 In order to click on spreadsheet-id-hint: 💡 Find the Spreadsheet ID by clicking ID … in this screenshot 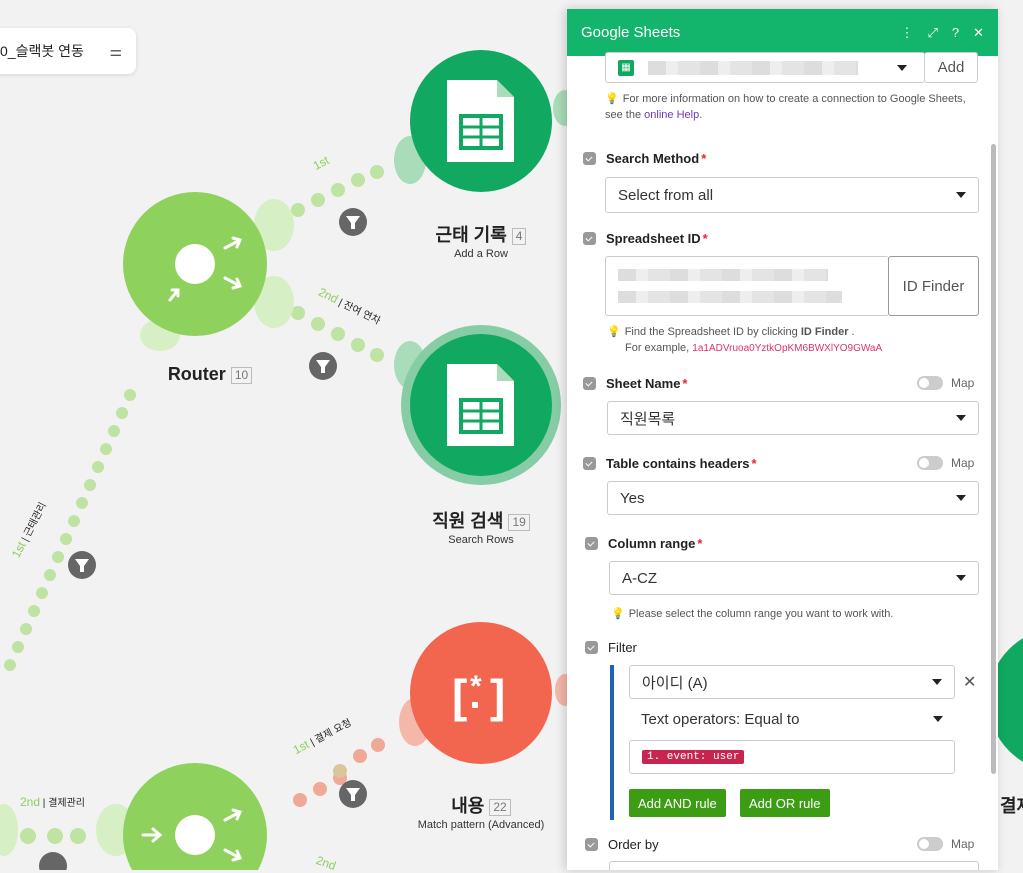, I will do `click(745, 340)`.